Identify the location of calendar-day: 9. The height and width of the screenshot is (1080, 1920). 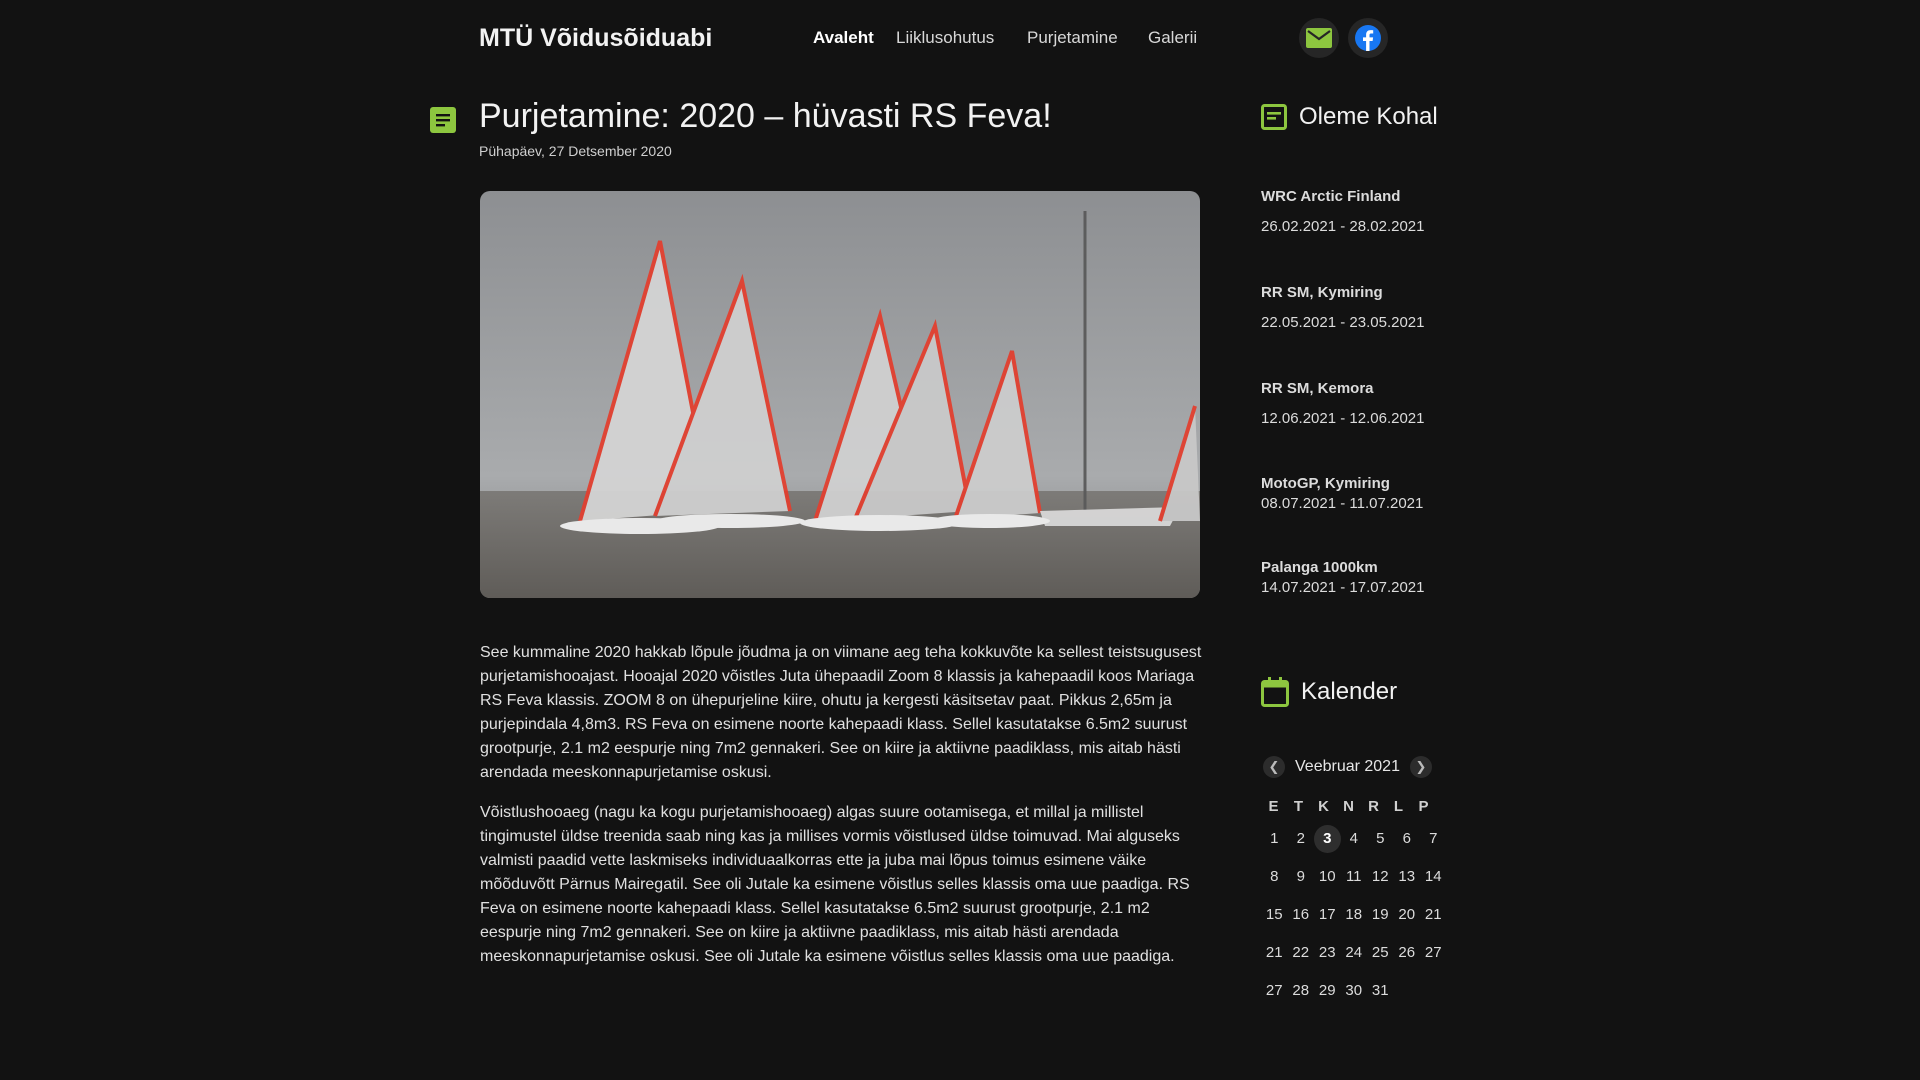
(1301, 877).